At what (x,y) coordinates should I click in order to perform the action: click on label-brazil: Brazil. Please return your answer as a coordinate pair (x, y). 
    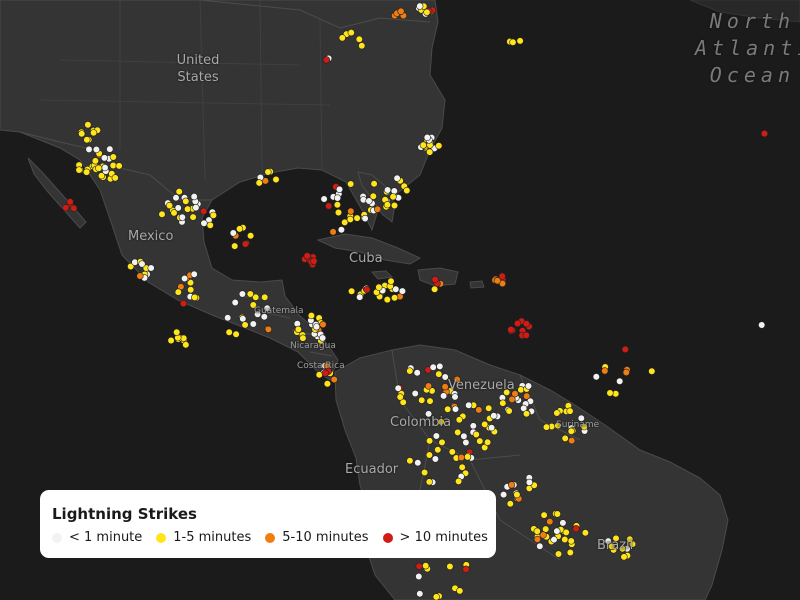
    Looking at the image, I should click on (615, 545).